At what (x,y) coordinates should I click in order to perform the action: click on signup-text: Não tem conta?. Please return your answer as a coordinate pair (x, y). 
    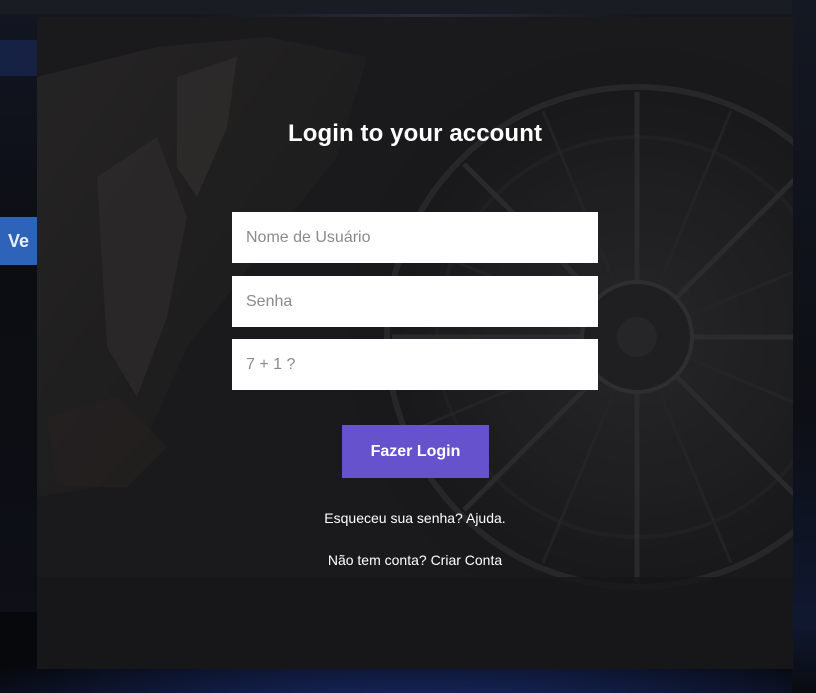
    Looking at the image, I should click on (377, 560).